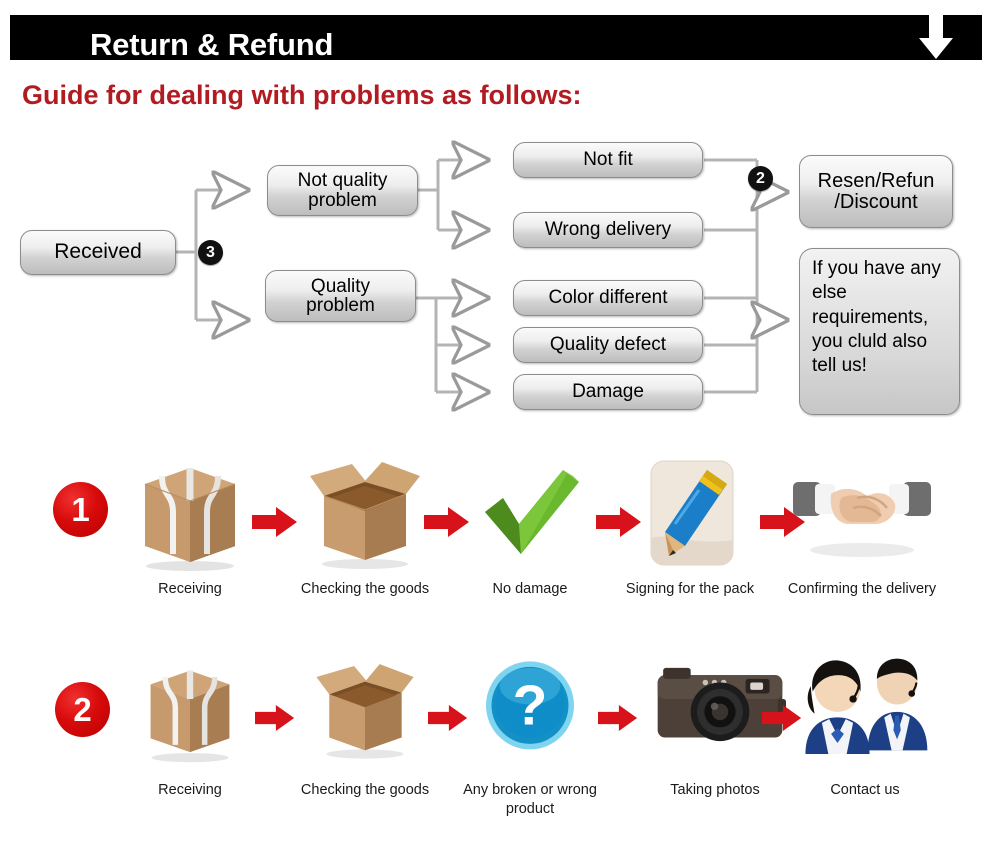 The height and width of the screenshot is (841, 1000). I want to click on node-wrong-delivery-label: Wrong delivery, so click(608, 229).